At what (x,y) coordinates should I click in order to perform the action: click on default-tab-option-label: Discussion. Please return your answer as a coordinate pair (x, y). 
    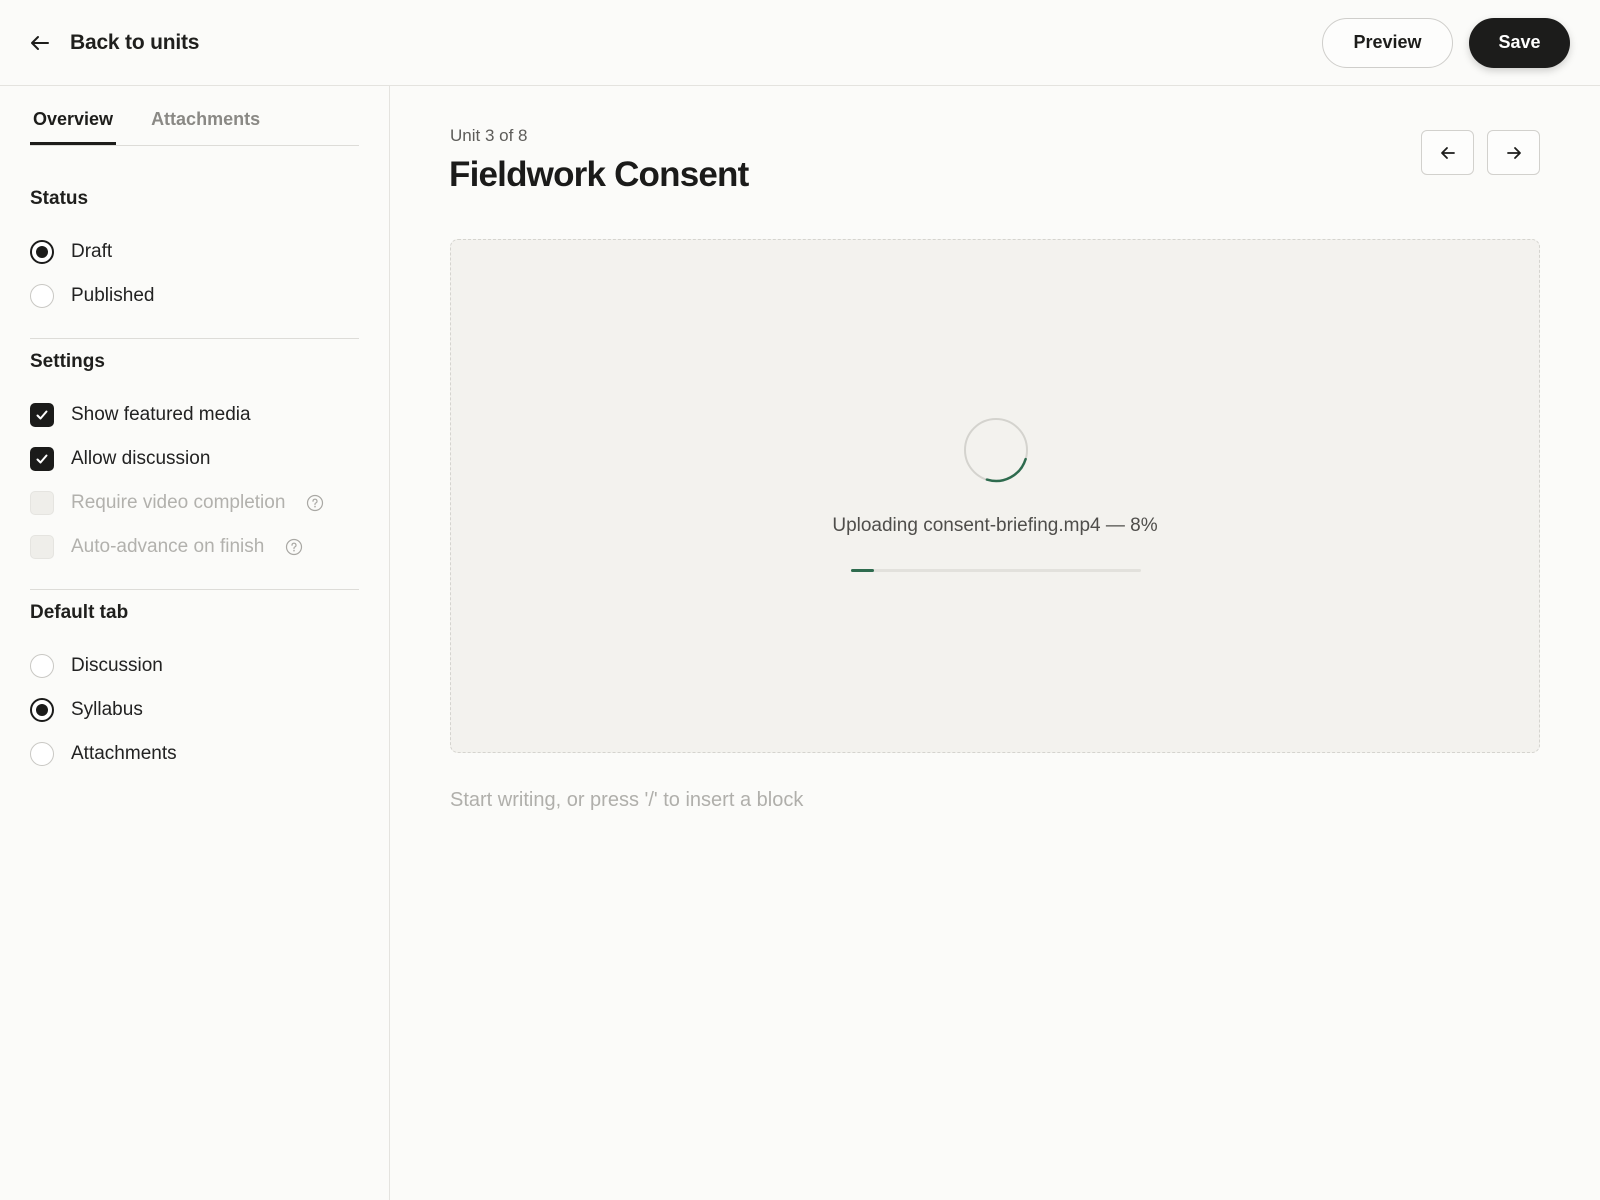
    Looking at the image, I should click on (117, 665).